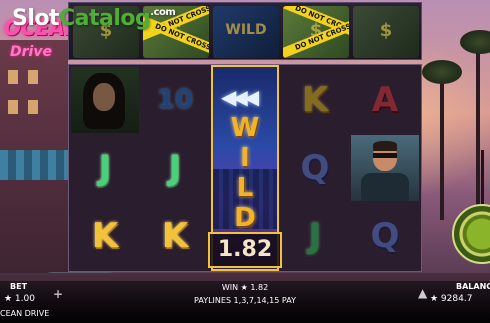 This screenshot has height=323, width=490. I want to click on symbol-A-label: A, so click(385, 100).